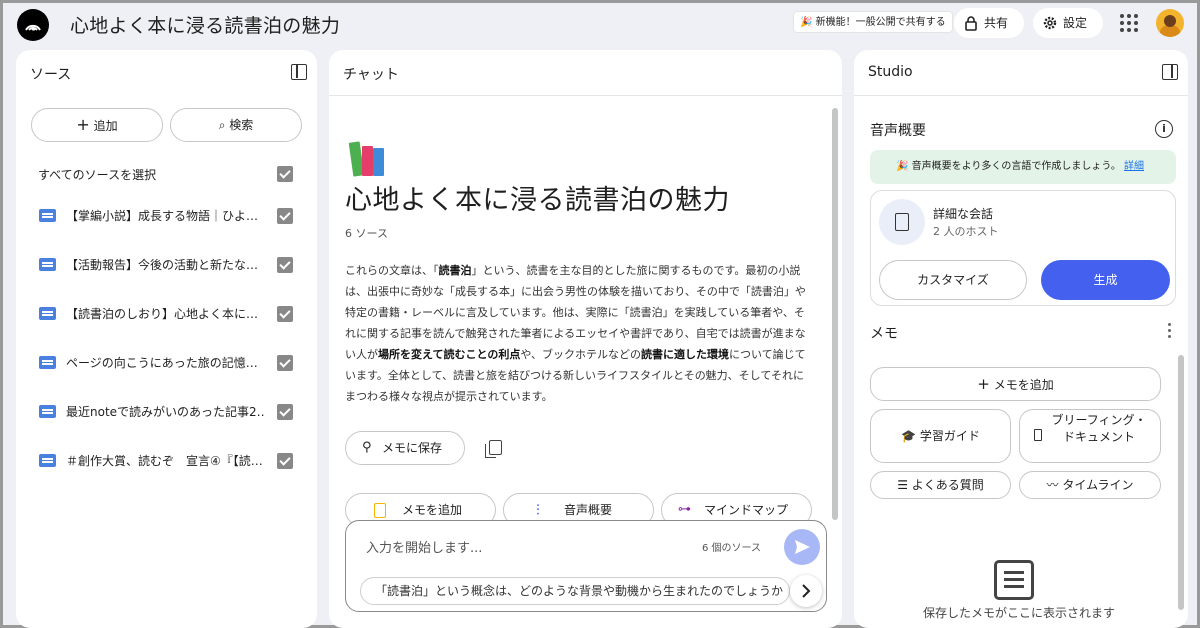  Describe the element at coordinates (949, 436) in the screenshot. I see `study-guide-label: 学習ガイド` at that location.